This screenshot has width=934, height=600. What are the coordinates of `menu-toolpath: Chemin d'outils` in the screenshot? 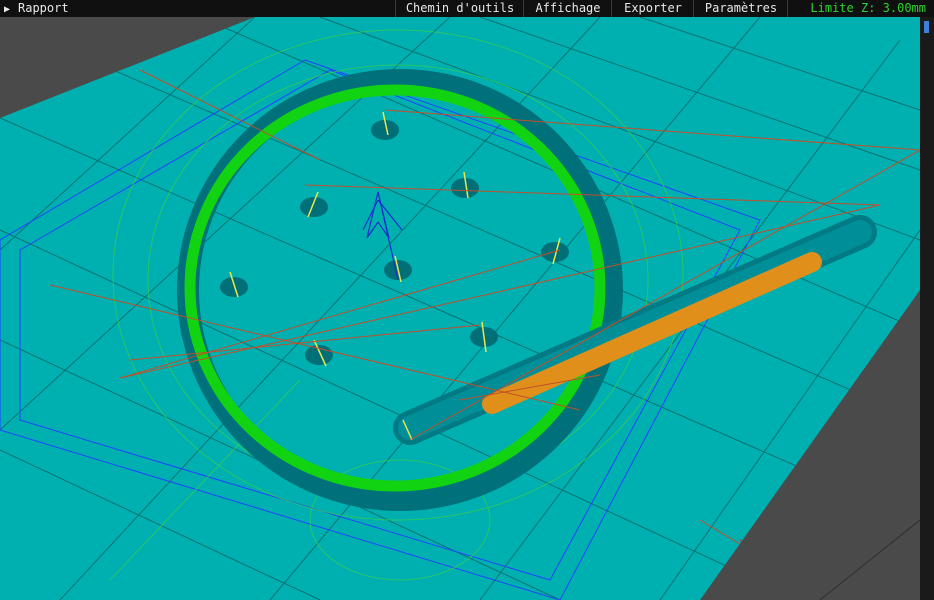 It's located at (459, 8).